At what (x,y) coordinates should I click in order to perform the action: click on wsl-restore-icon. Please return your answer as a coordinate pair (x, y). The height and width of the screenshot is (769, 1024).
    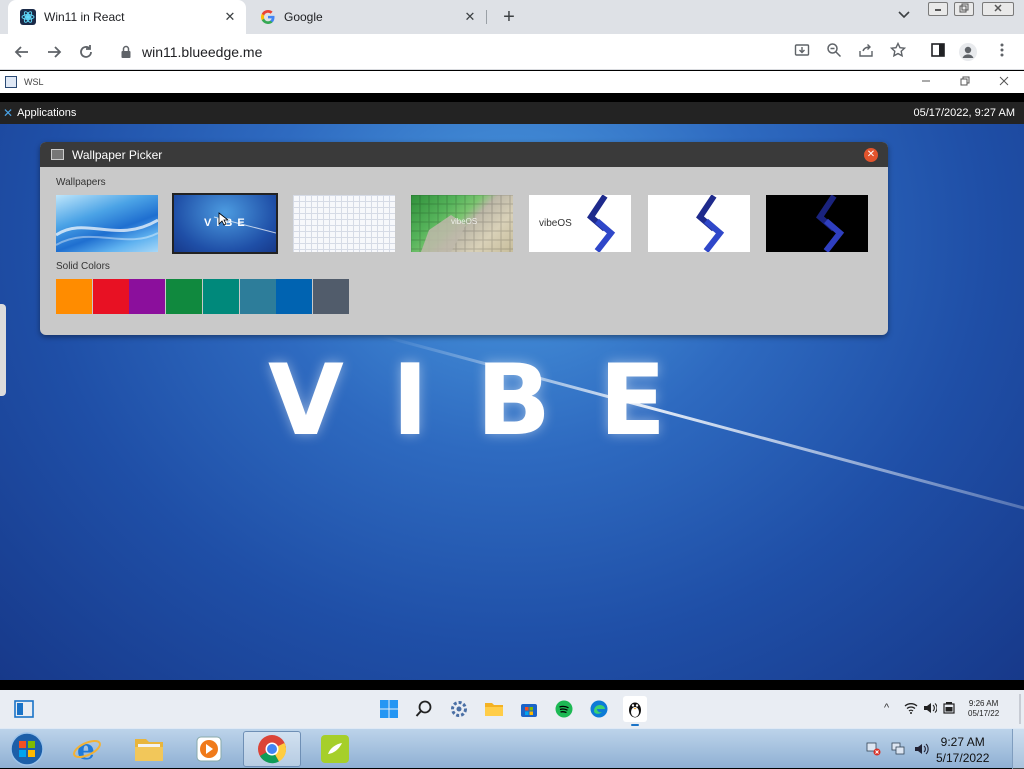
    Looking at the image, I should click on (965, 82).